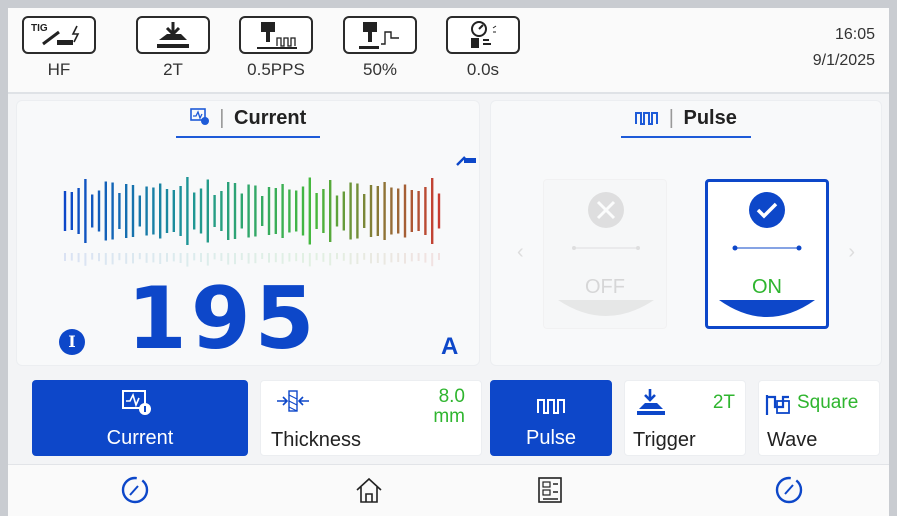  I want to click on thickness-number: 8.0, so click(451, 396).